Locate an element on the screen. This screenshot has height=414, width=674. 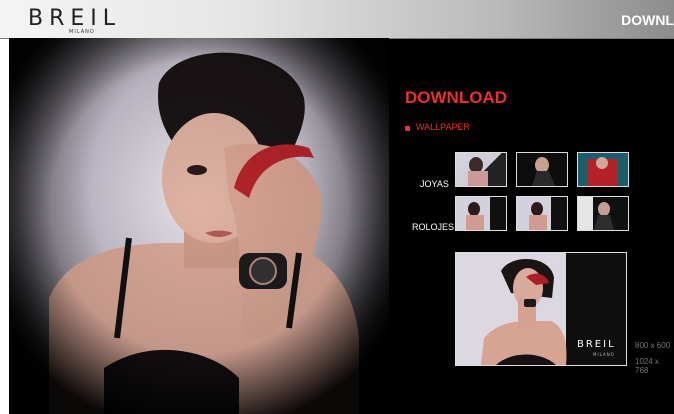
wallpaper-label: WALLPAPER is located at coordinates (443, 127).